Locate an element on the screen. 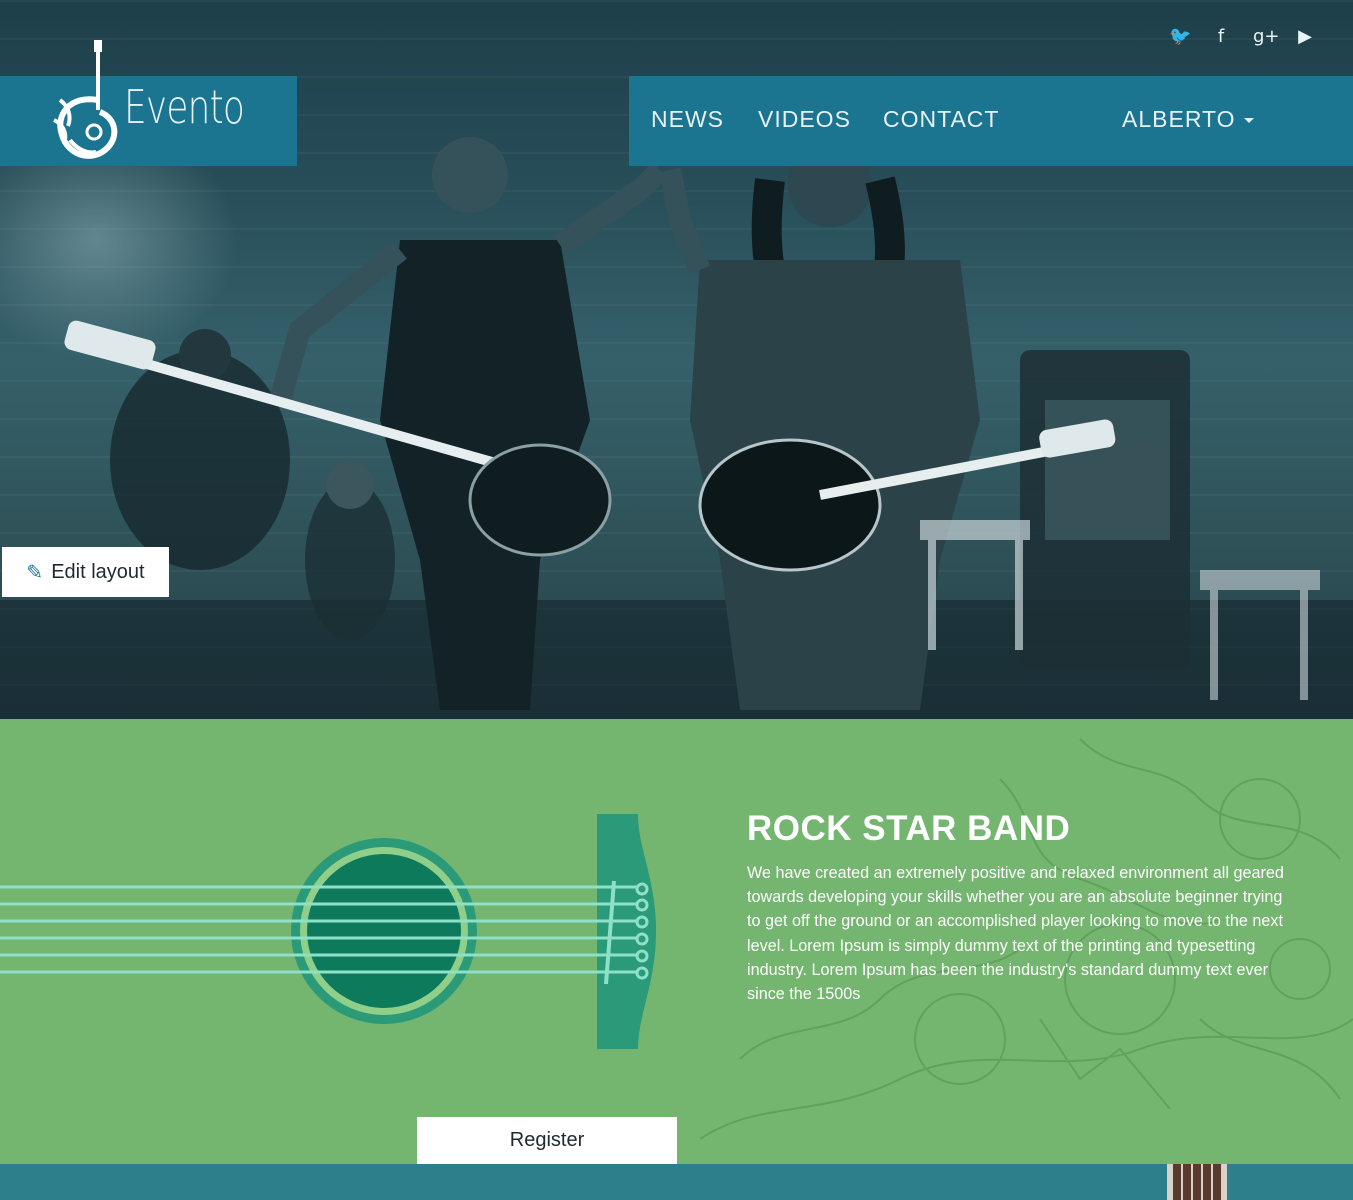 This screenshot has width=1353, height=1200. acoustic-guitar-illustration is located at coordinates (328, 931).